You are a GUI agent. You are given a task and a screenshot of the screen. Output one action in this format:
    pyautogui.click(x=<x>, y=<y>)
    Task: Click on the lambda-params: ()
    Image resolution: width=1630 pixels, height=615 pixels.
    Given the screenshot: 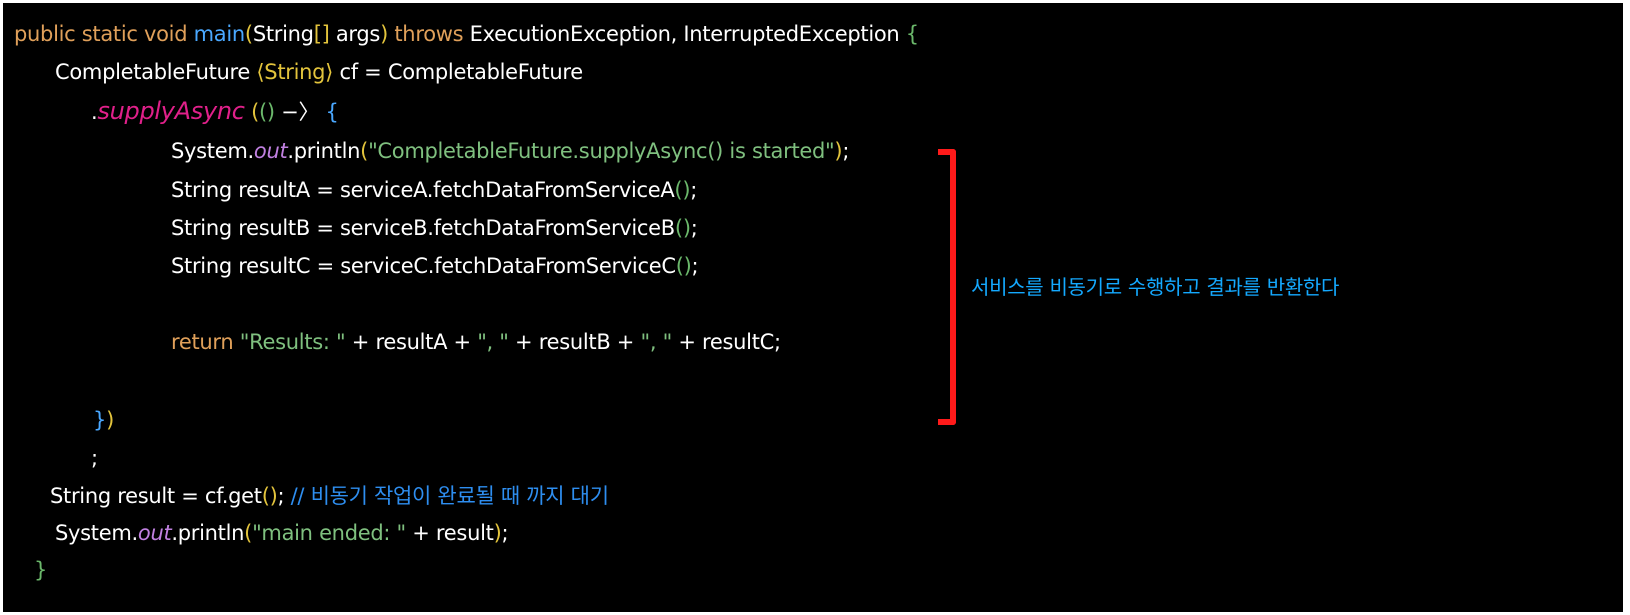 What is the action you would take?
    pyautogui.click(x=266, y=112)
    